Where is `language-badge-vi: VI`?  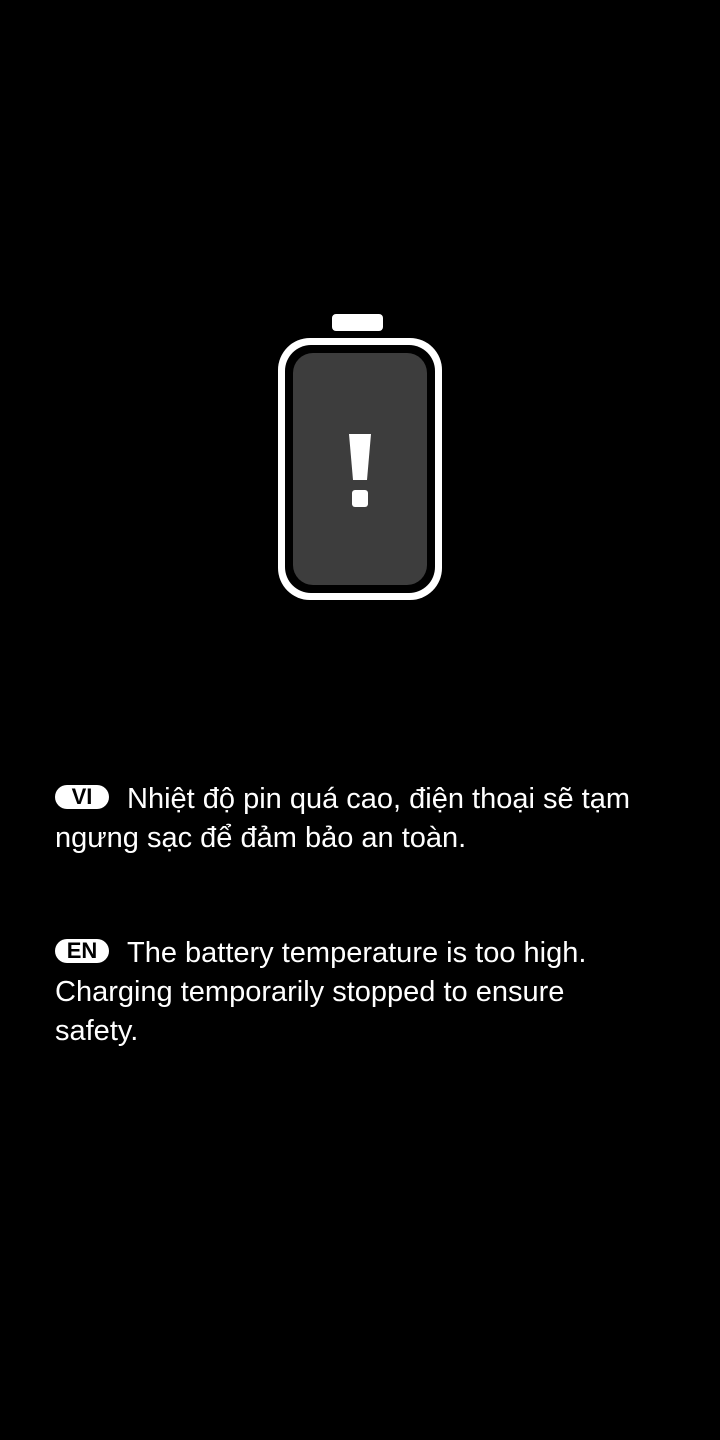
language-badge-vi: VI is located at coordinates (82, 797).